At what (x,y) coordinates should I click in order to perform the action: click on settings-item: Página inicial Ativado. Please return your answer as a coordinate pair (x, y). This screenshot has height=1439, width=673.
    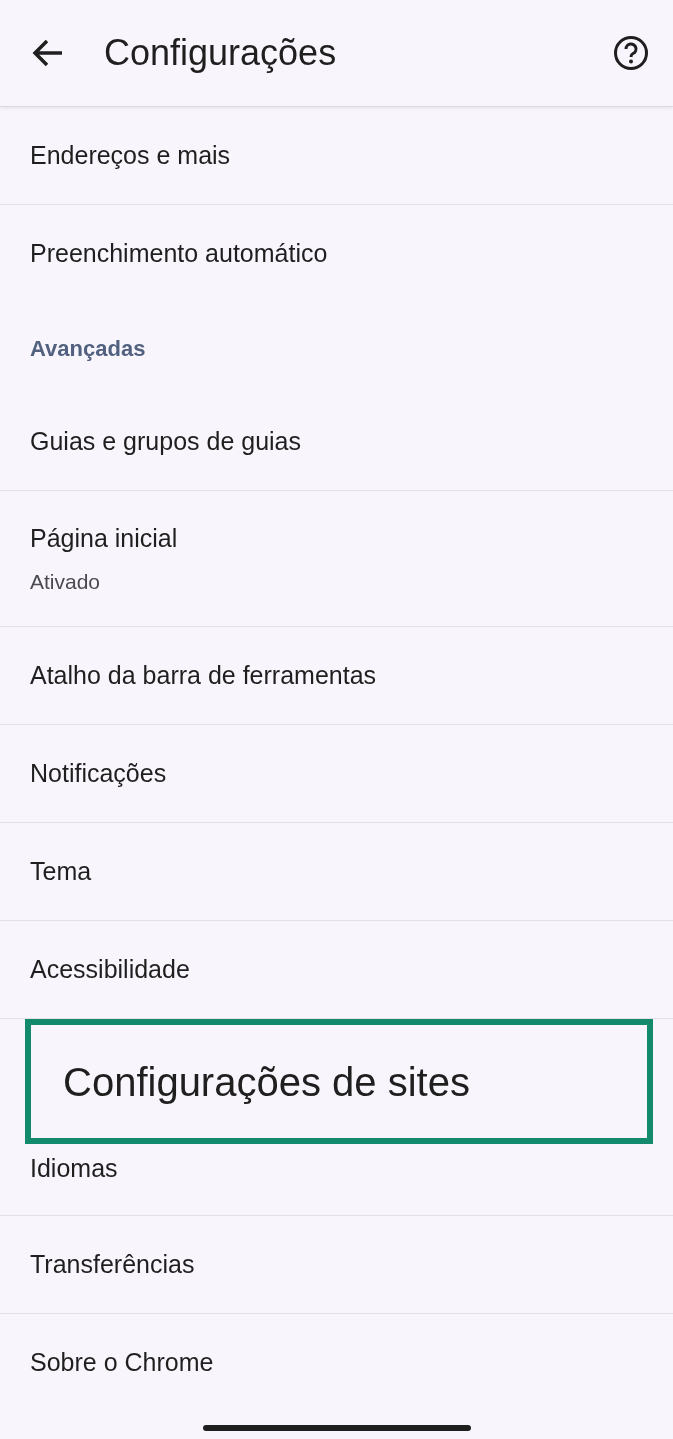
    Looking at the image, I should click on (336, 559).